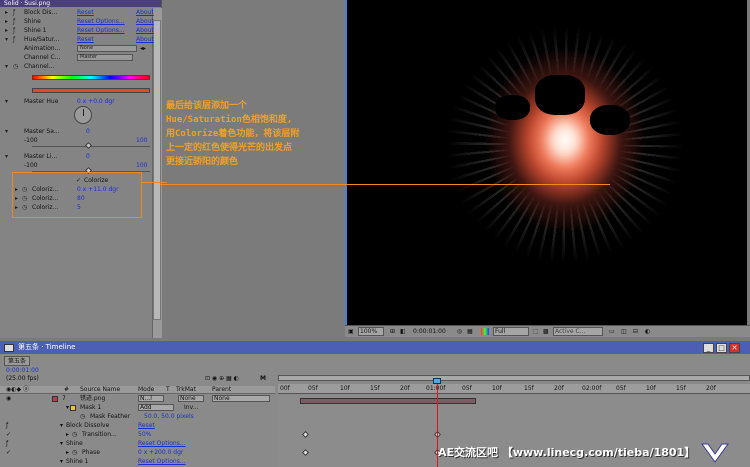  I want to click on t-header: T, so click(168, 390).